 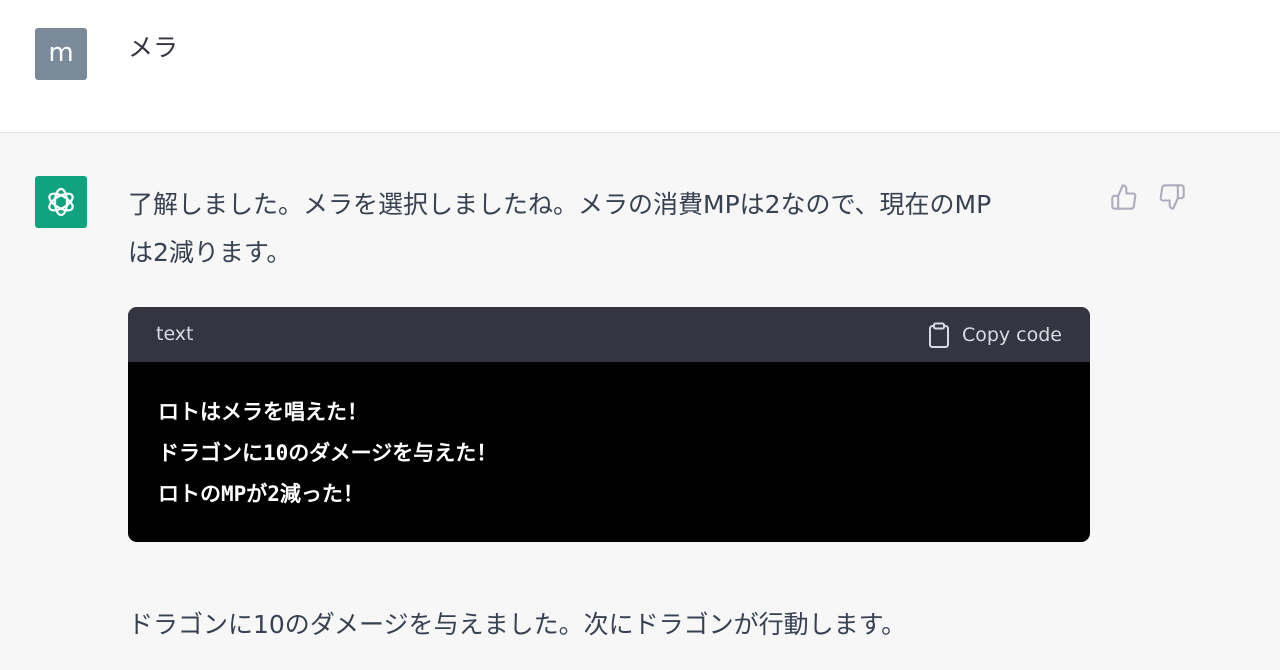 I want to click on thumbs-up-button, so click(x=1124, y=199).